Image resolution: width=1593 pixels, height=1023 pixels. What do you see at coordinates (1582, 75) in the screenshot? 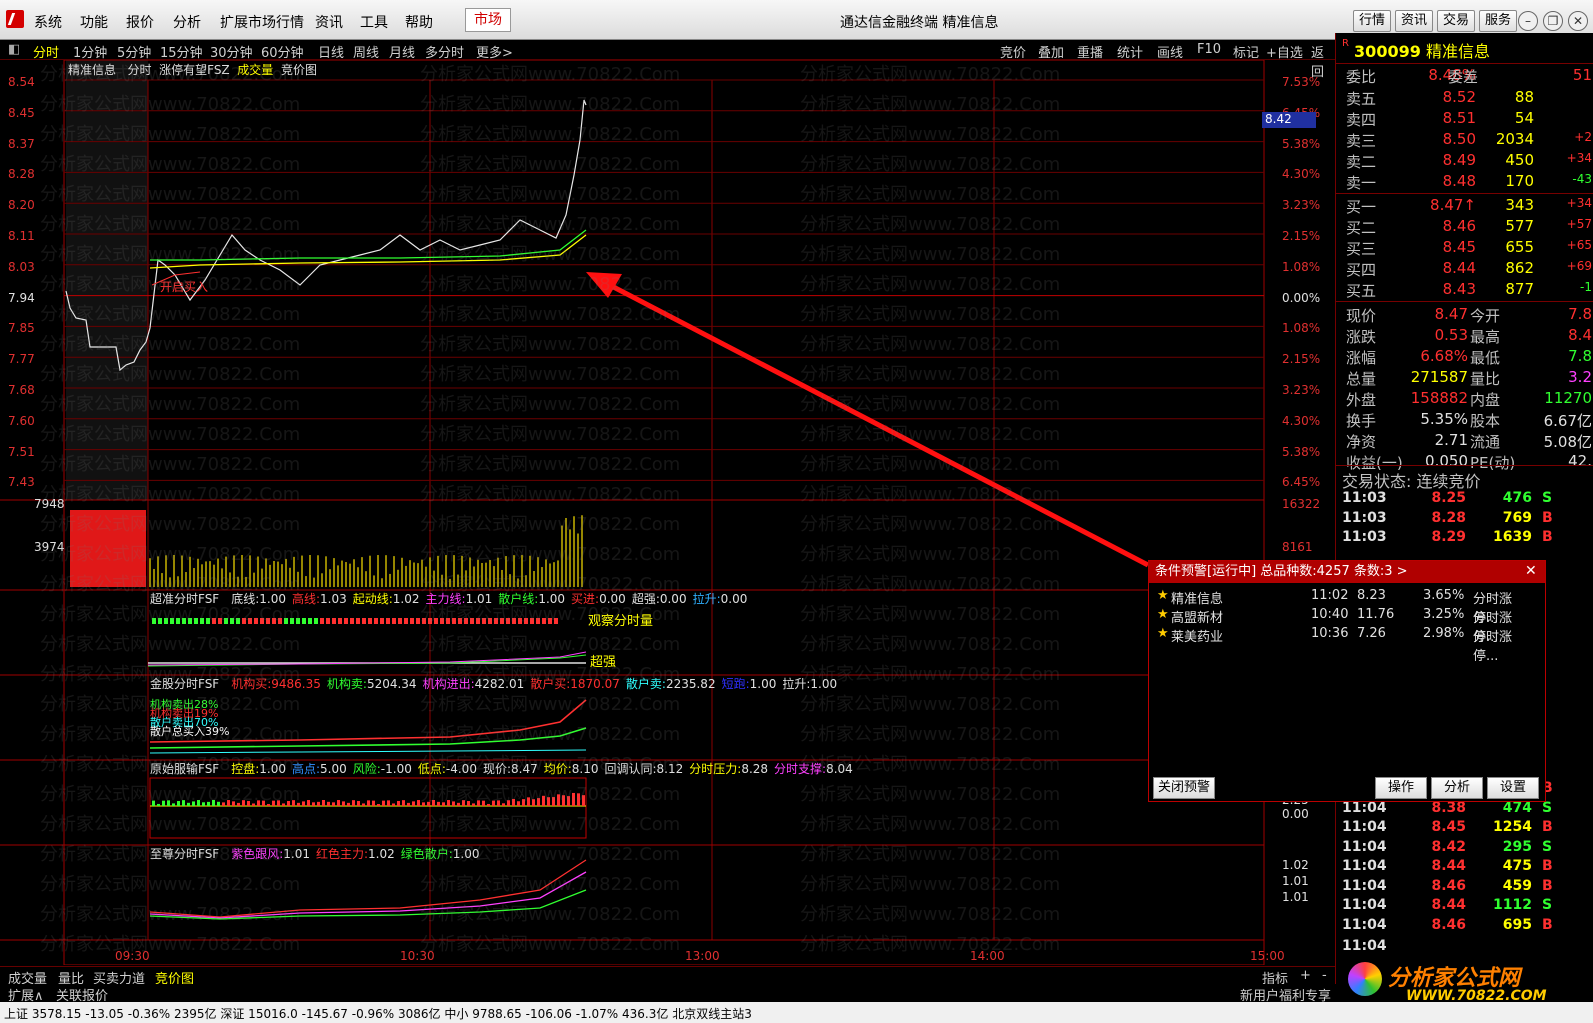
I see `weicha-value: 51` at bounding box center [1582, 75].